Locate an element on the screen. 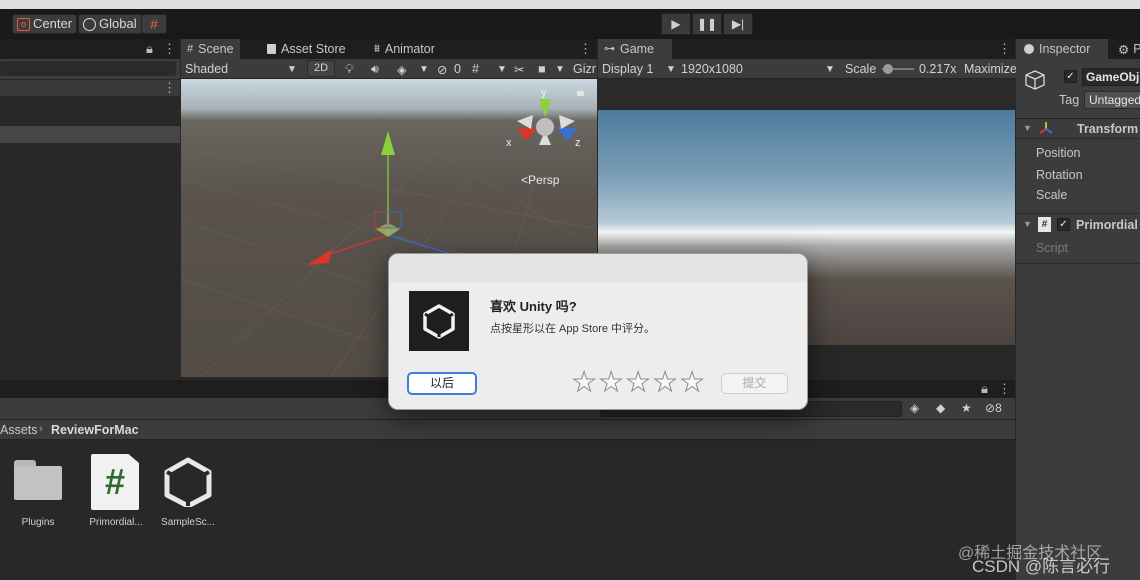 This screenshot has width=1140, height=580. object-name-input: GameObj is located at coordinates (1111, 77).